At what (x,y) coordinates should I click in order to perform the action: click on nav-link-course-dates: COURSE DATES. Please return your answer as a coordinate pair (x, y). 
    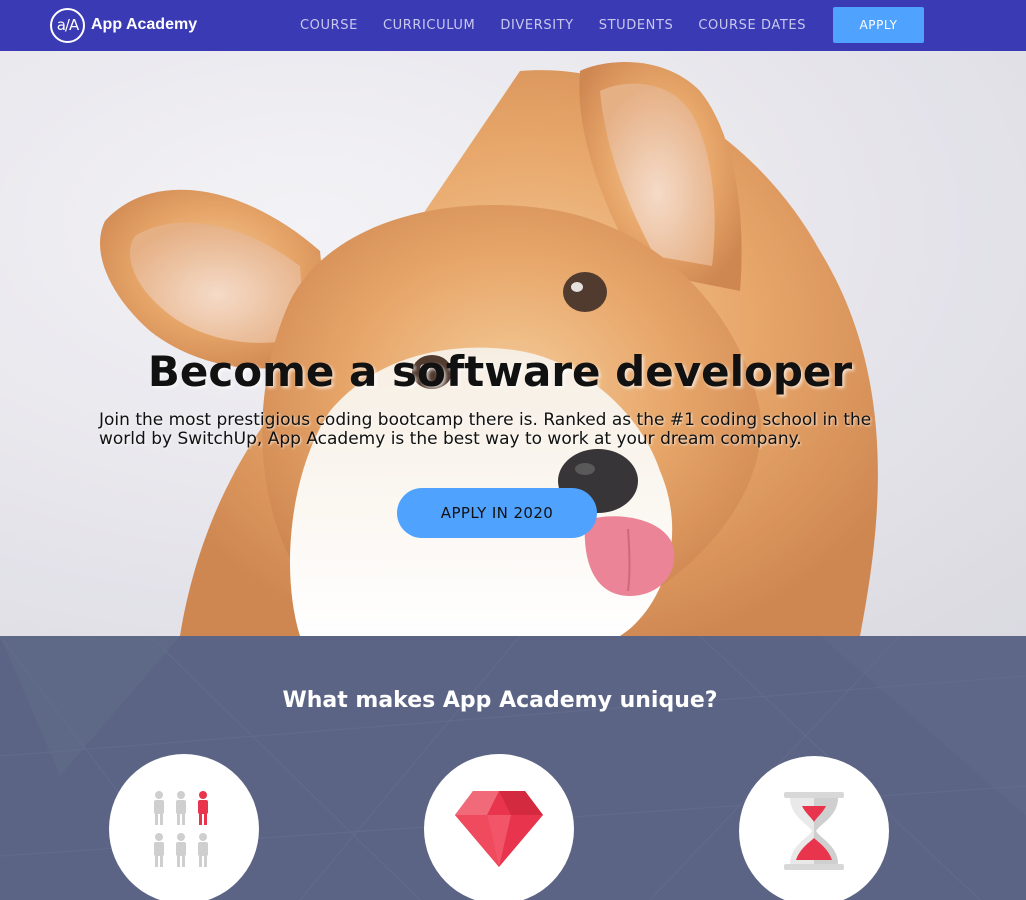
    Looking at the image, I should click on (752, 25).